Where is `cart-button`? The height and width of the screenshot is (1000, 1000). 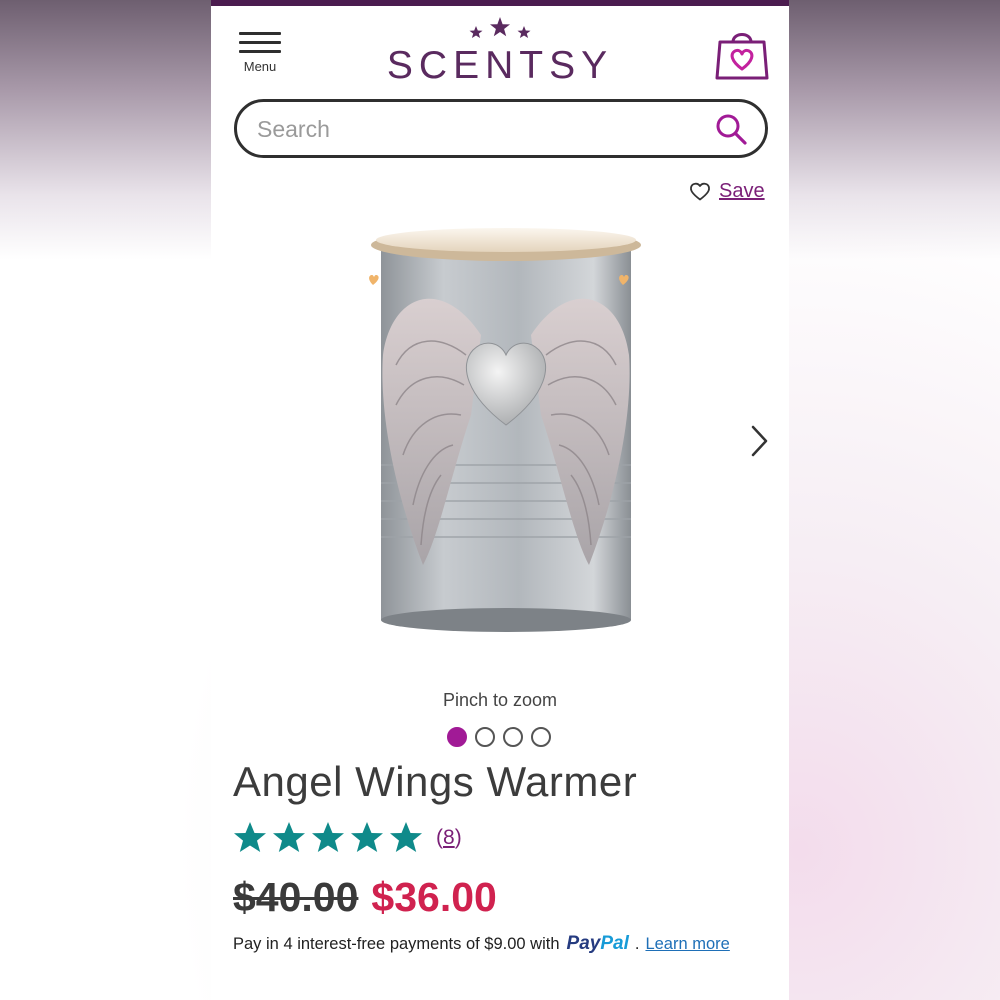 cart-button is located at coordinates (742, 53).